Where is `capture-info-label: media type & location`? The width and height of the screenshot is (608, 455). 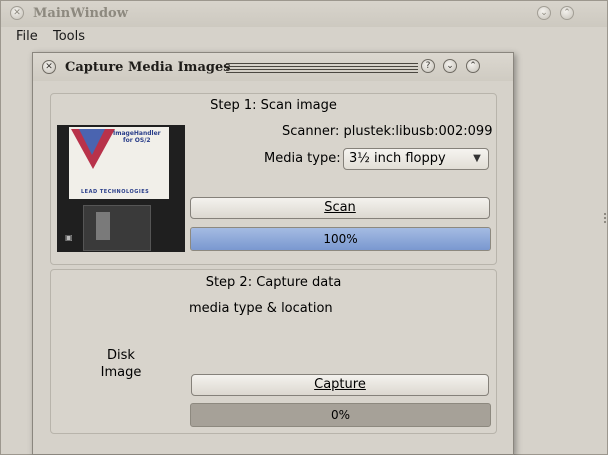
capture-info-label: media type & location is located at coordinates (261, 308).